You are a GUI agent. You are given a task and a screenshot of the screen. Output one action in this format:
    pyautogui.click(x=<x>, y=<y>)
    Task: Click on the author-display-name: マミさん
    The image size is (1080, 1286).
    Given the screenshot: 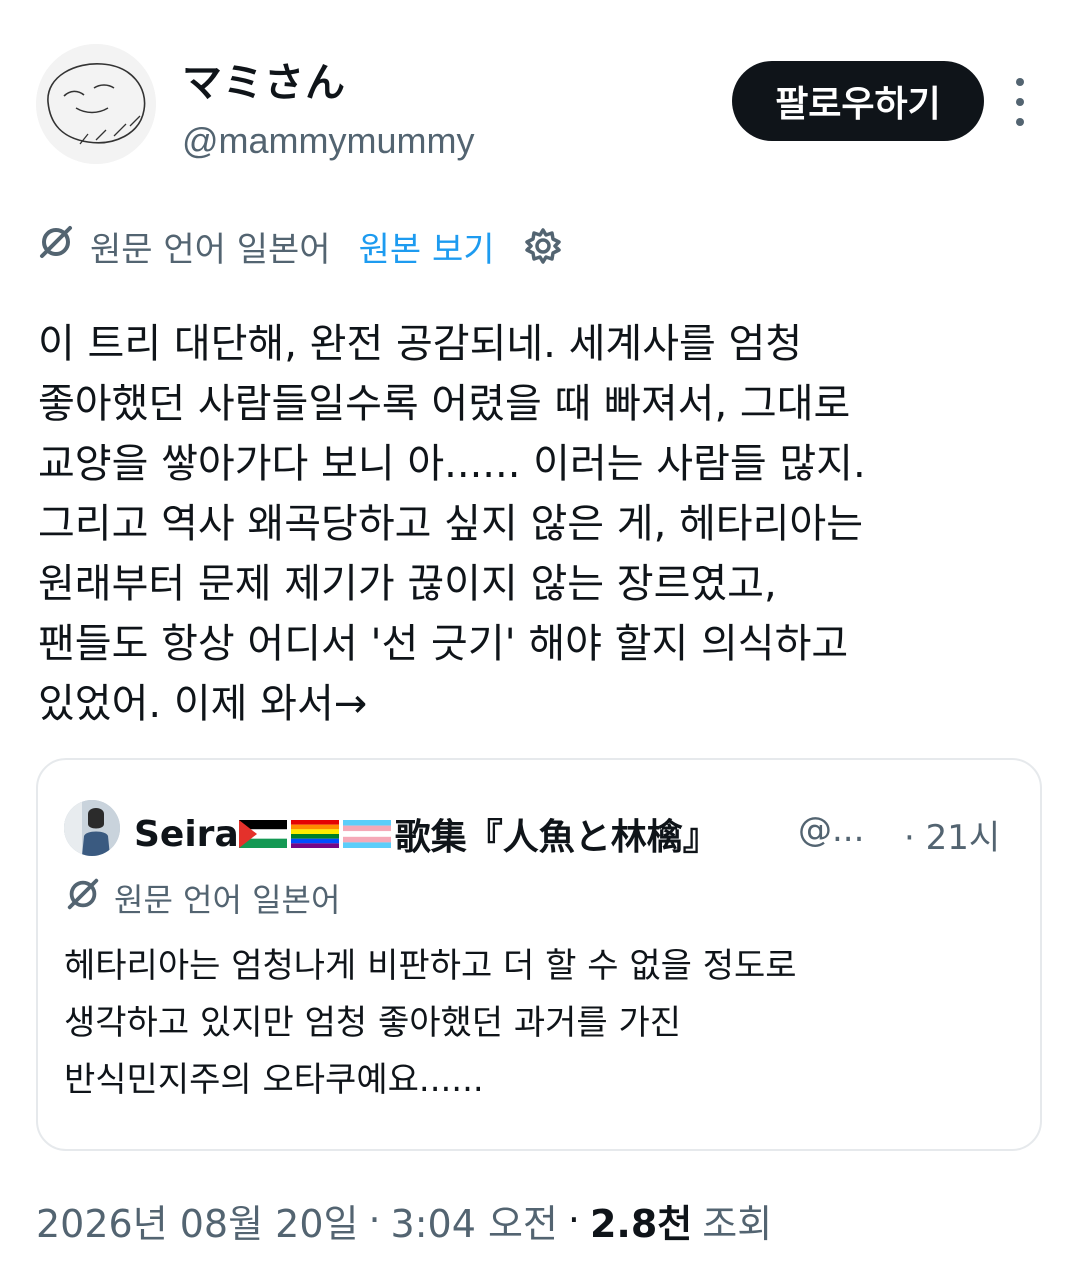 What is the action you would take?
    pyautogui.click(x=264, y=79)
    